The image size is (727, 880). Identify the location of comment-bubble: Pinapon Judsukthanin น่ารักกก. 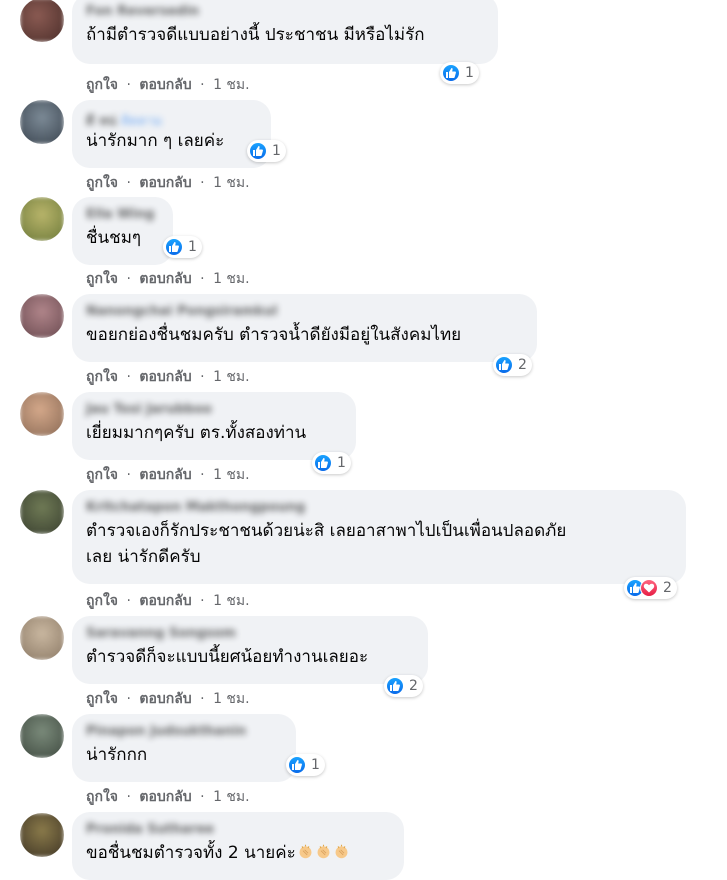
(184, 748).